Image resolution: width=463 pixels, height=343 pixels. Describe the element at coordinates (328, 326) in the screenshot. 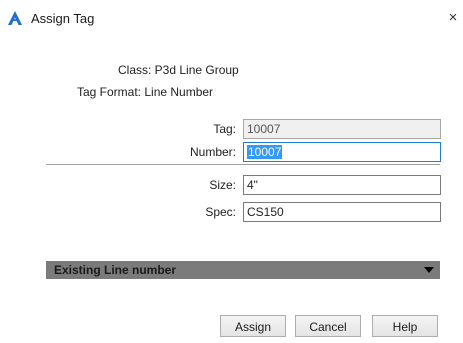

I see `cancel-button: Cancel` at that location.